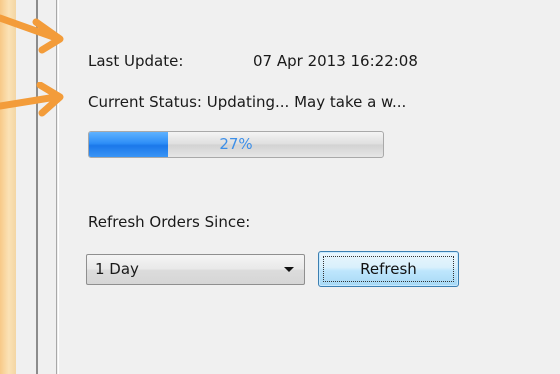 Image resolution: width=560 pixels, height=374 pixels. I want to click on progress-percent-label: 27%, so click(236, 144).